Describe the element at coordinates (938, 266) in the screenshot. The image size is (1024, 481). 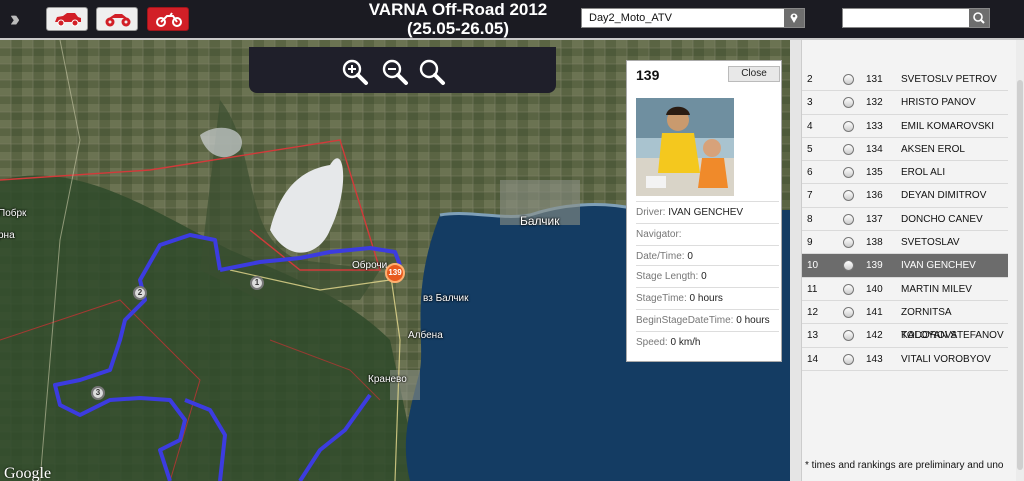
I see `competitor-name: IVAN GENCHEV` at that location.